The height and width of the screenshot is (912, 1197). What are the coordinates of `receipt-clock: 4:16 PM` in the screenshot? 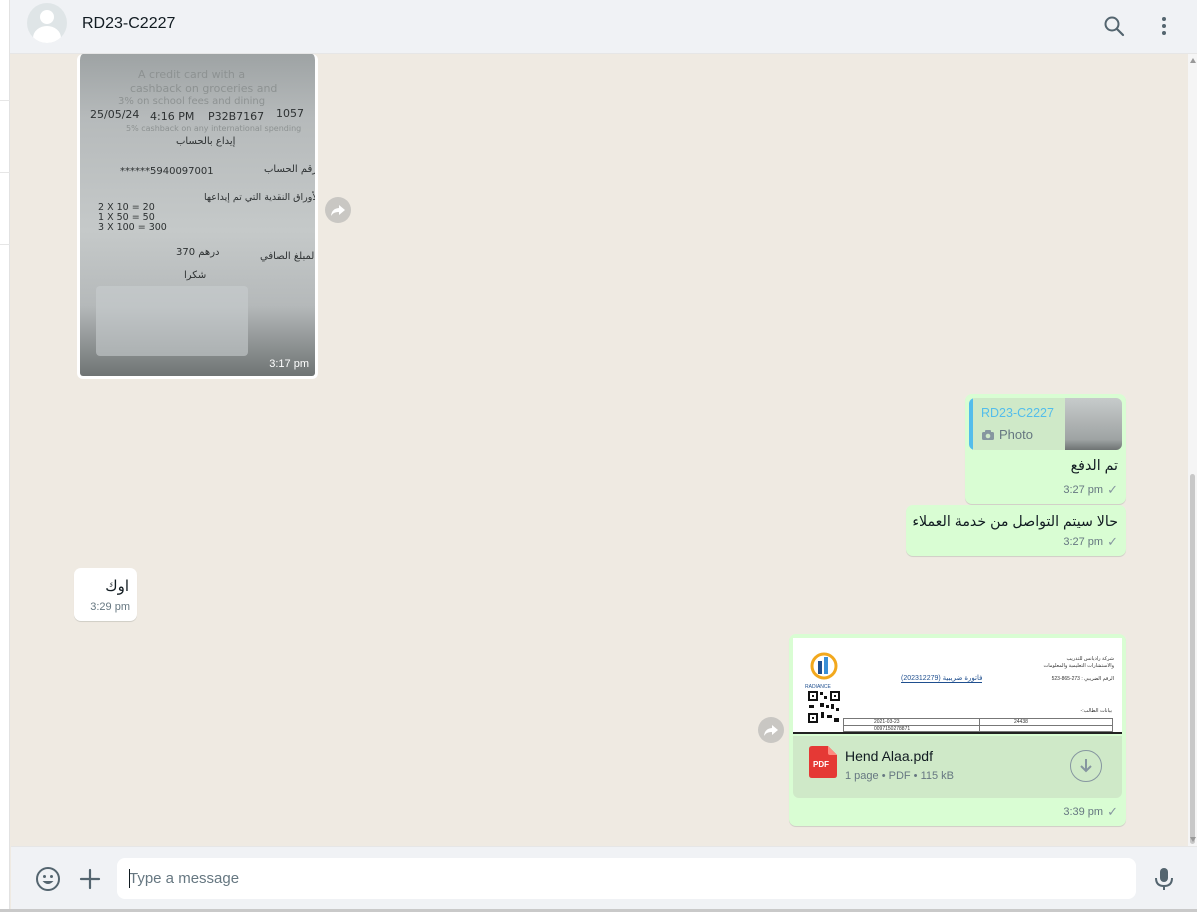 It's located at (172, 116).